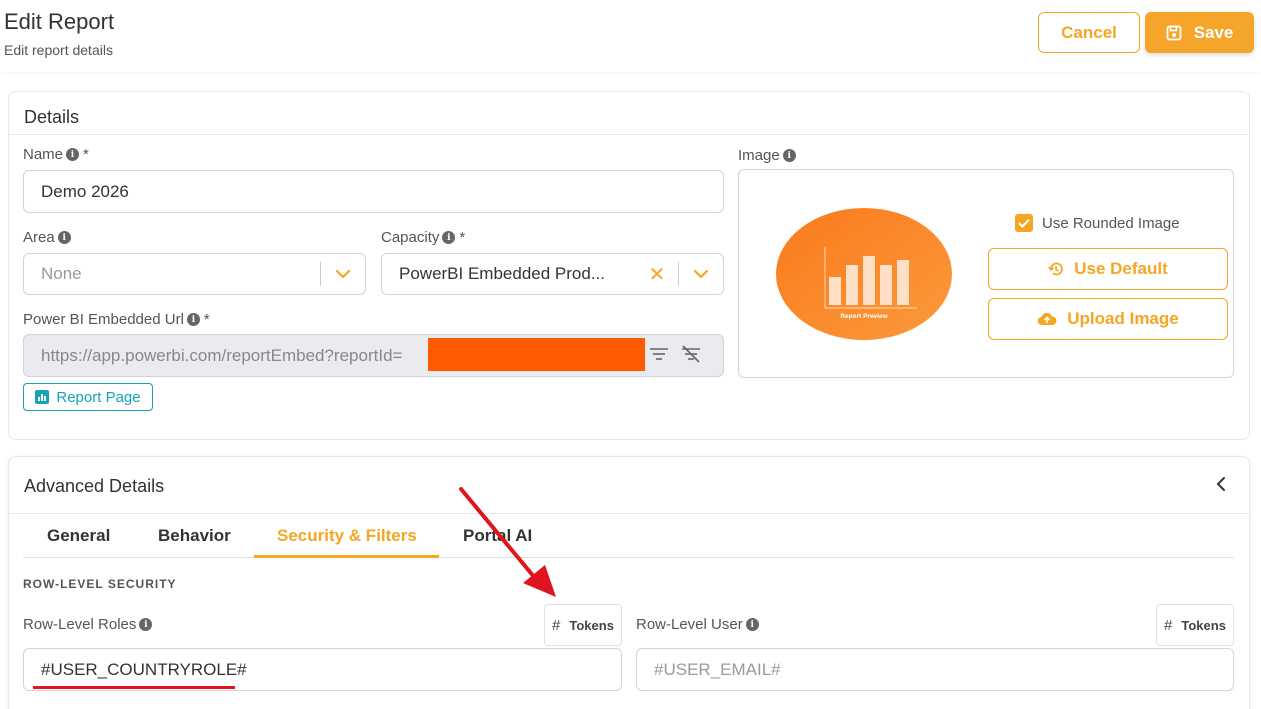  Describe the element at coordinates (536, 354) in the screenshot. I see `redaction-block` at that location.